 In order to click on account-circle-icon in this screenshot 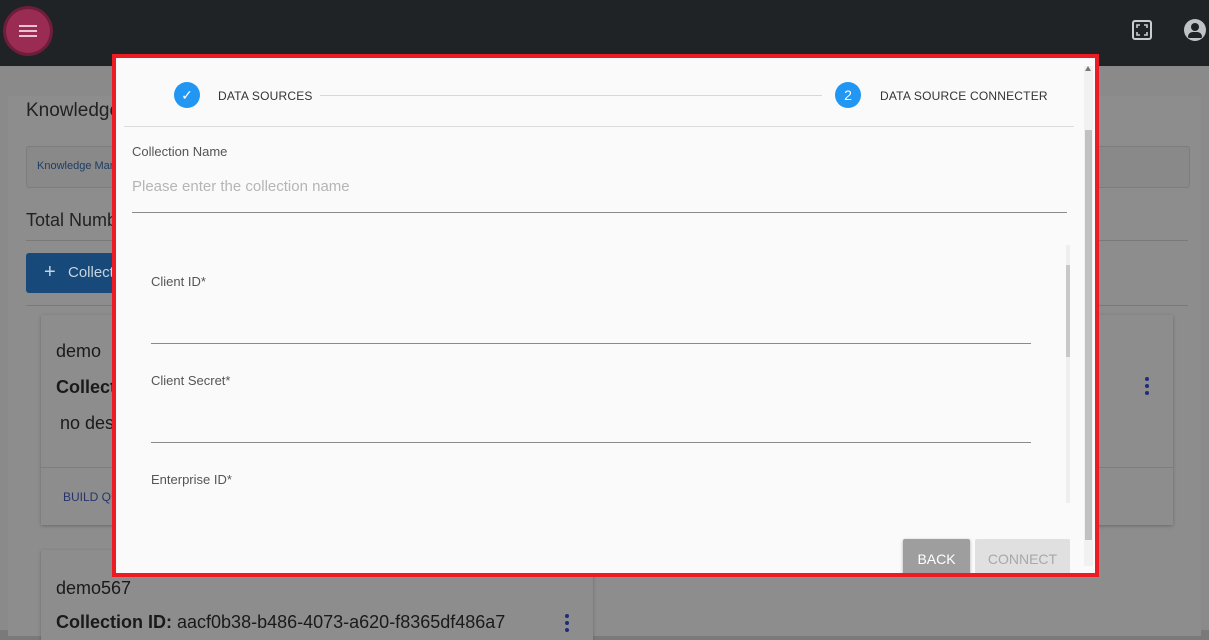, I will do `click(1195, 30)`.